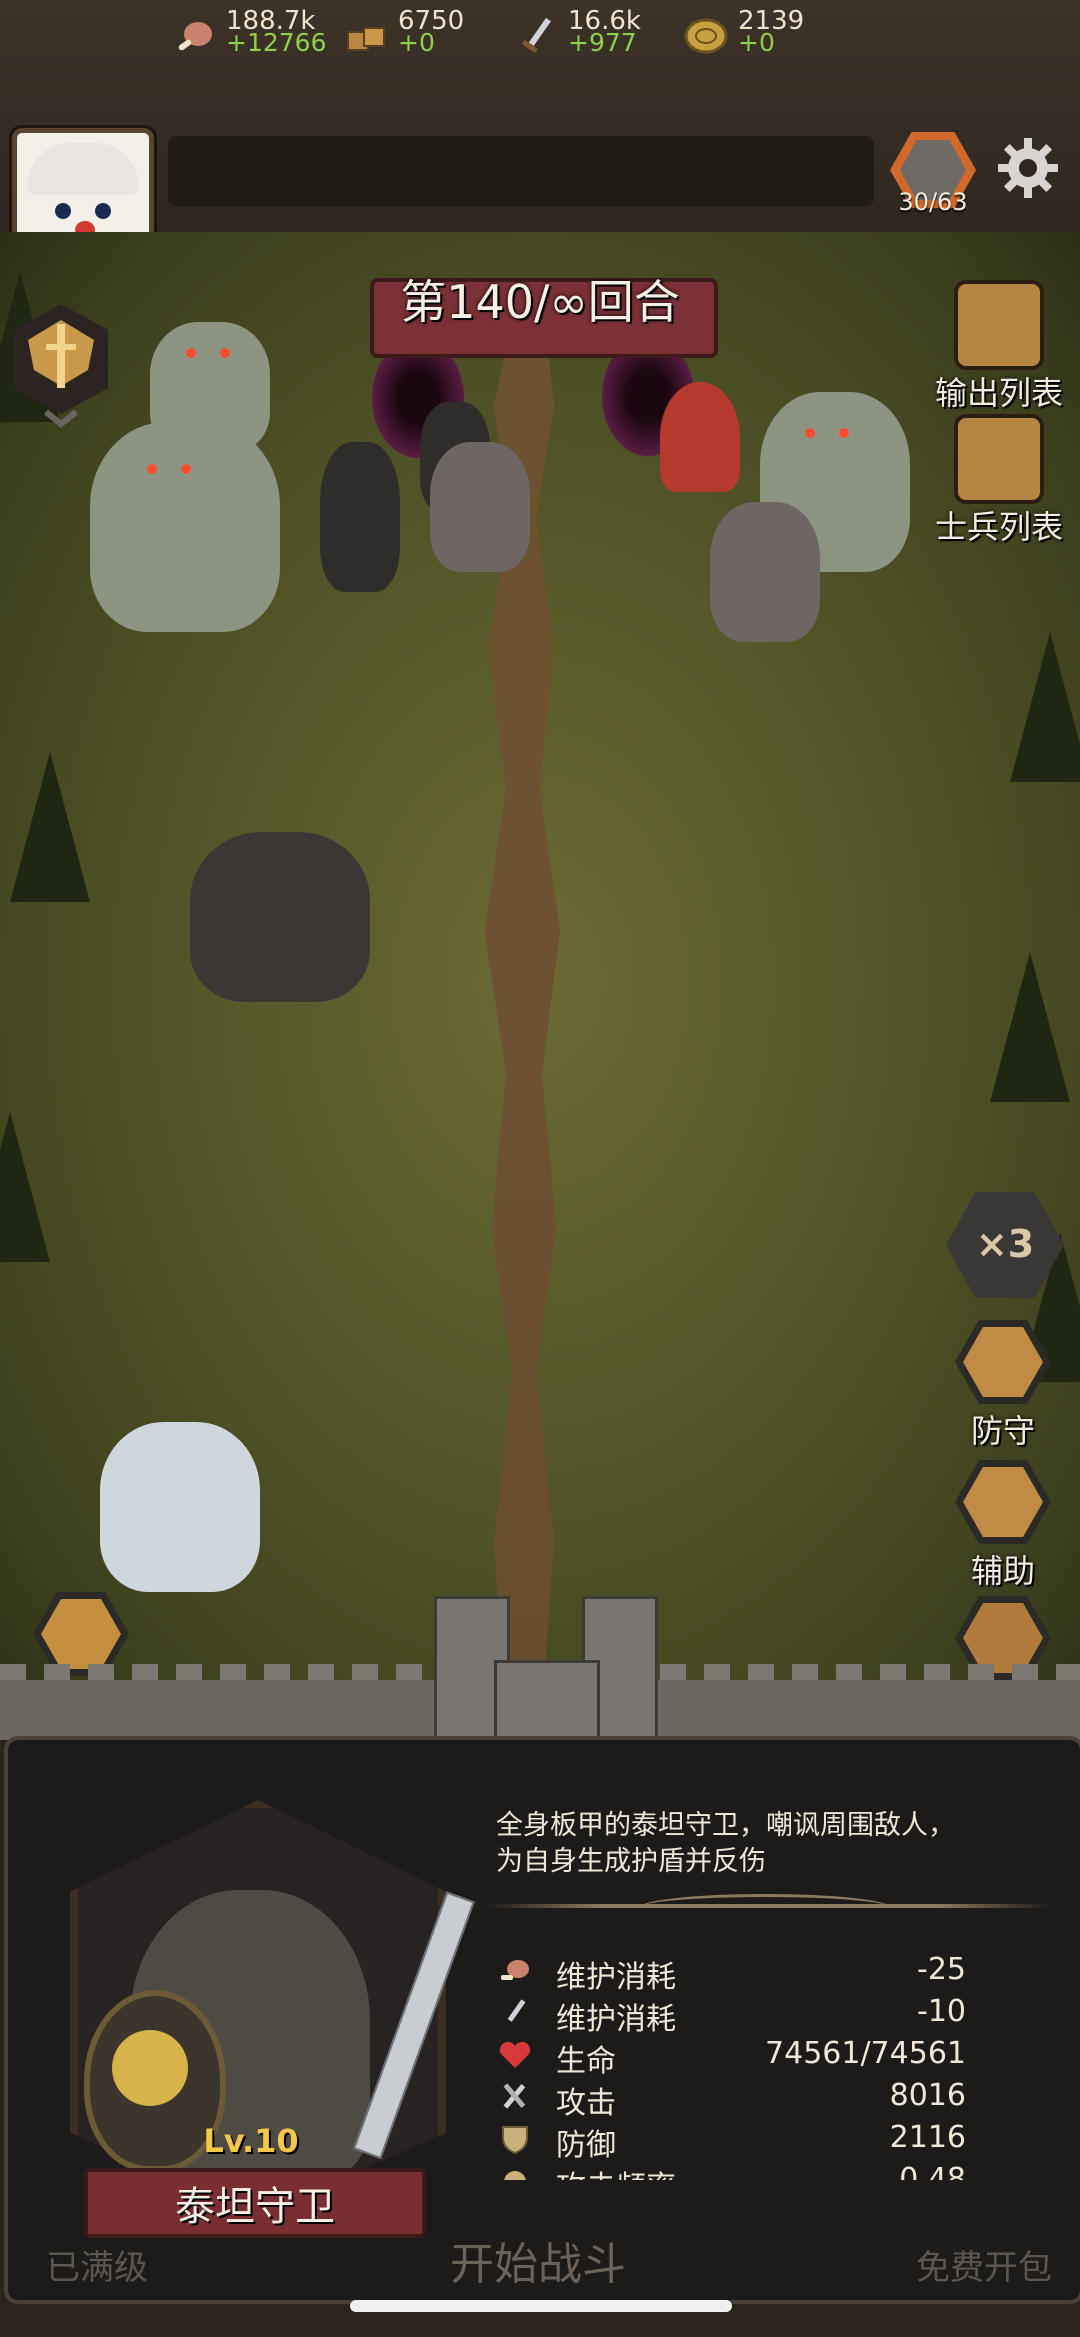  I want to click on soldier-list-button: 士兵列表, so click(999, 483).